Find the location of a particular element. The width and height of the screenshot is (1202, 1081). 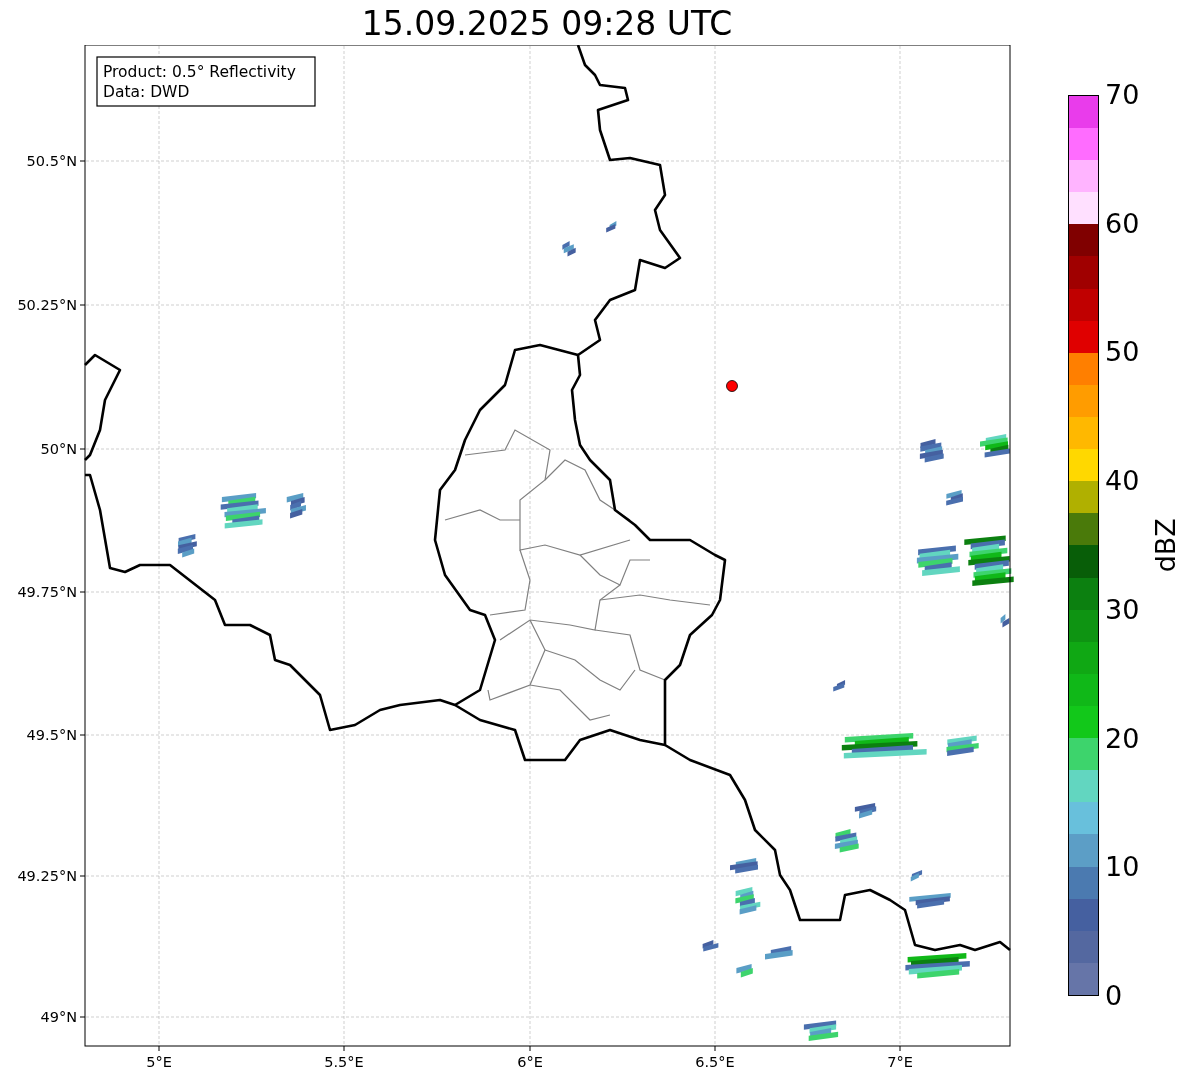

axis-tick-label: 50°N is located at coordinates (58, 449).